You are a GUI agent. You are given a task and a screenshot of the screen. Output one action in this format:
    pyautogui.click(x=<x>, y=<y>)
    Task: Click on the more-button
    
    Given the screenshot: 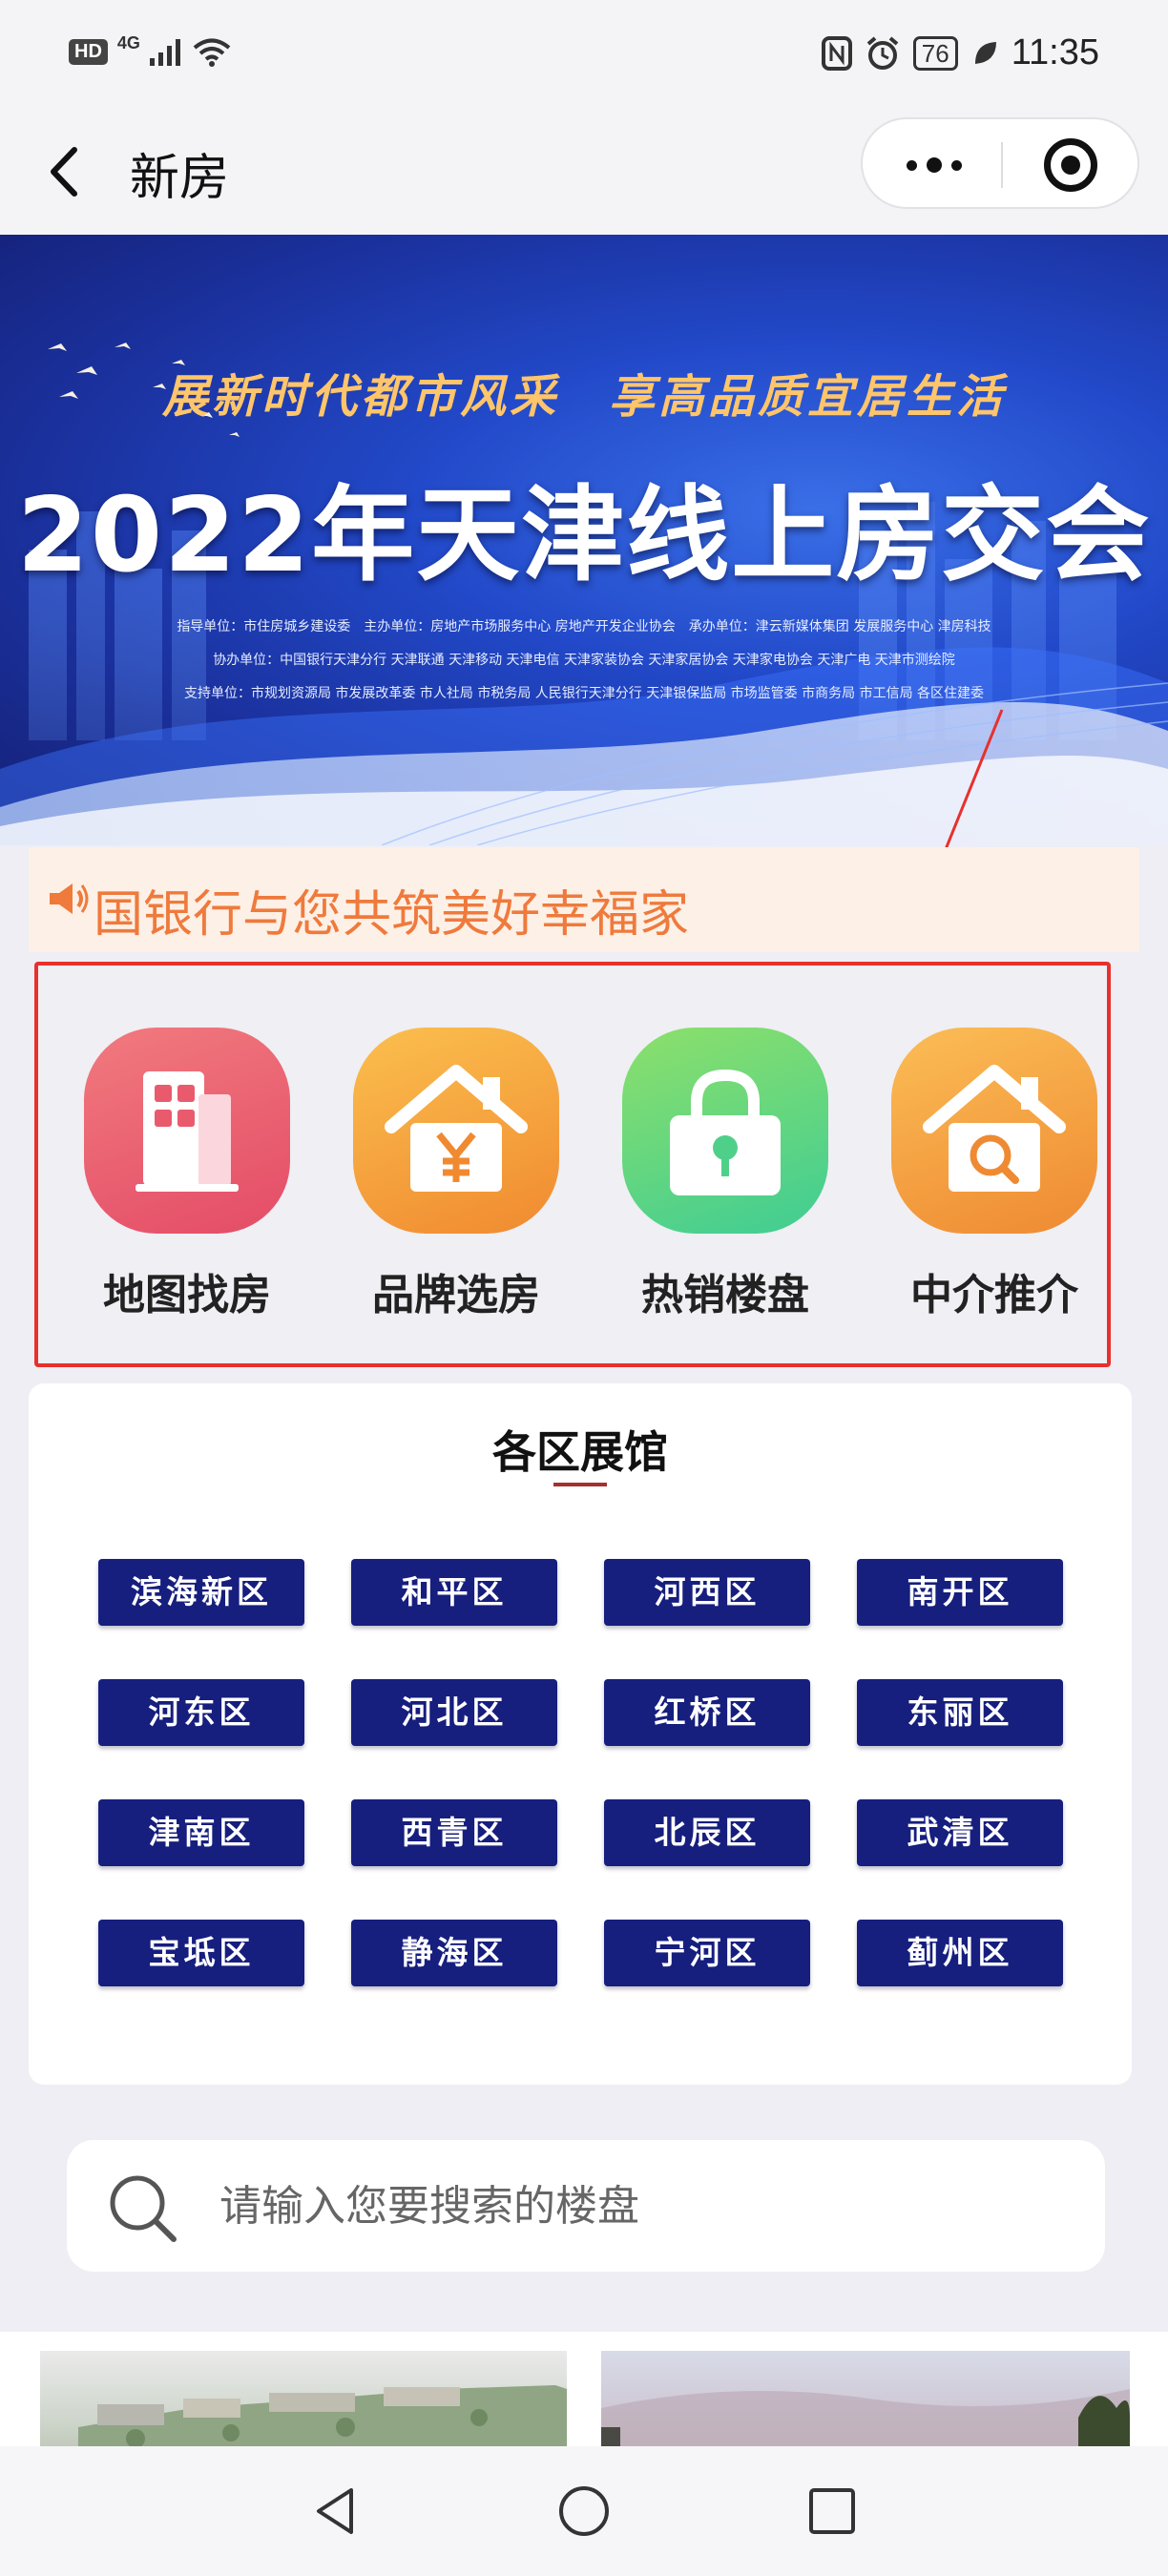 What is the action you would take?
    pyautogui.click(x=934, y=165)
    